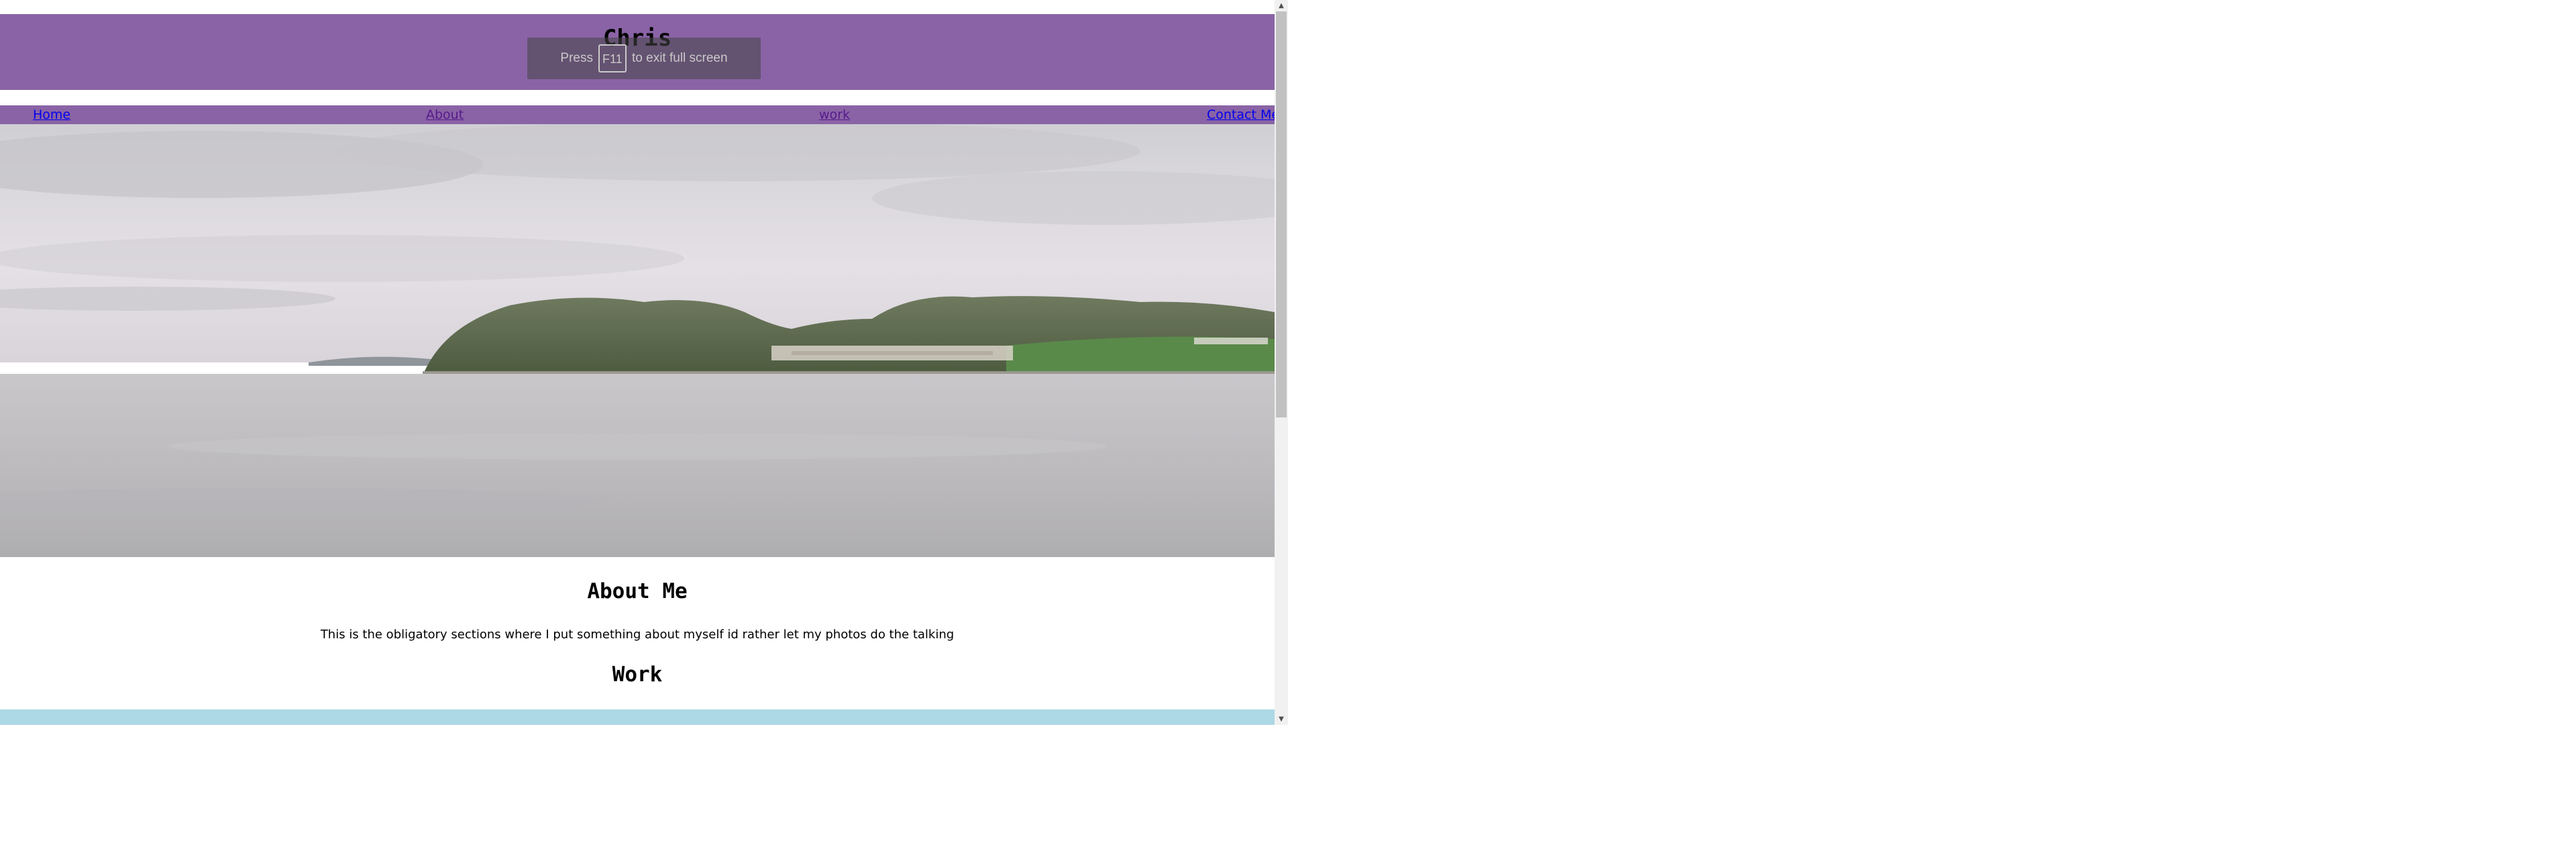 The image size is (2576, 843). I want to click on scroll-up-arrow-icon: ▲, so click(1281, 6).